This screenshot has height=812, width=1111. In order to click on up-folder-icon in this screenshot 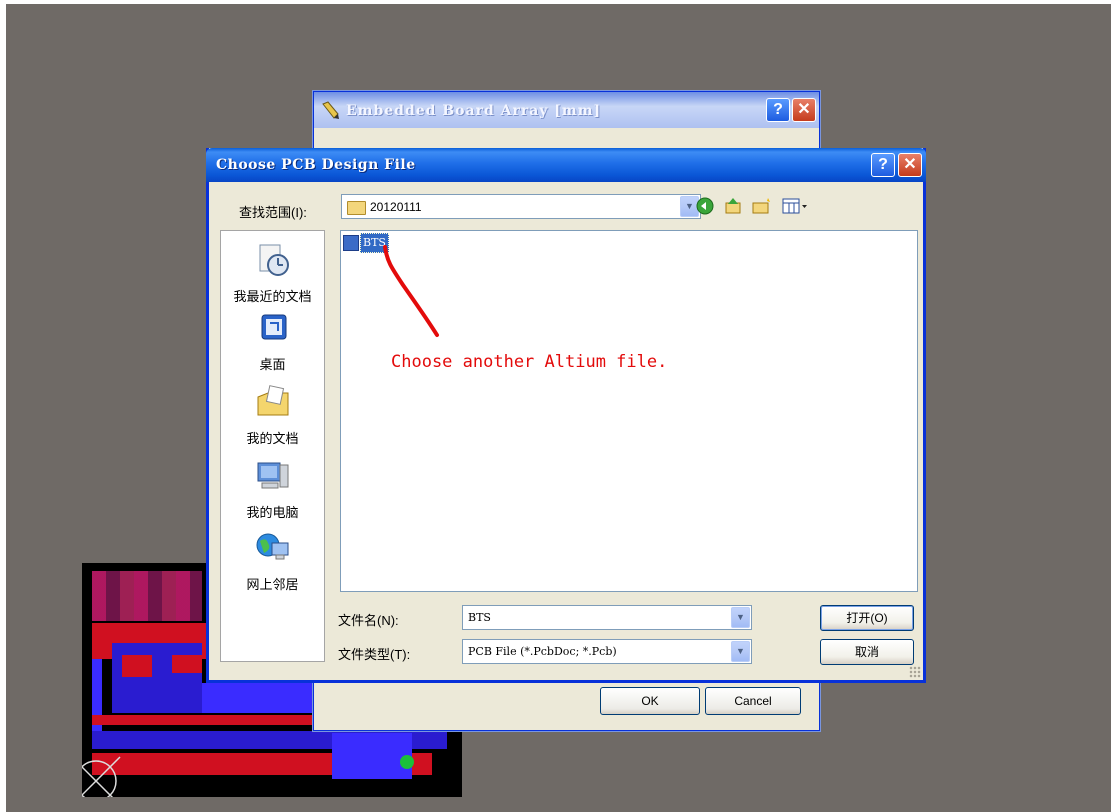, I will do `click(733, 206)`.